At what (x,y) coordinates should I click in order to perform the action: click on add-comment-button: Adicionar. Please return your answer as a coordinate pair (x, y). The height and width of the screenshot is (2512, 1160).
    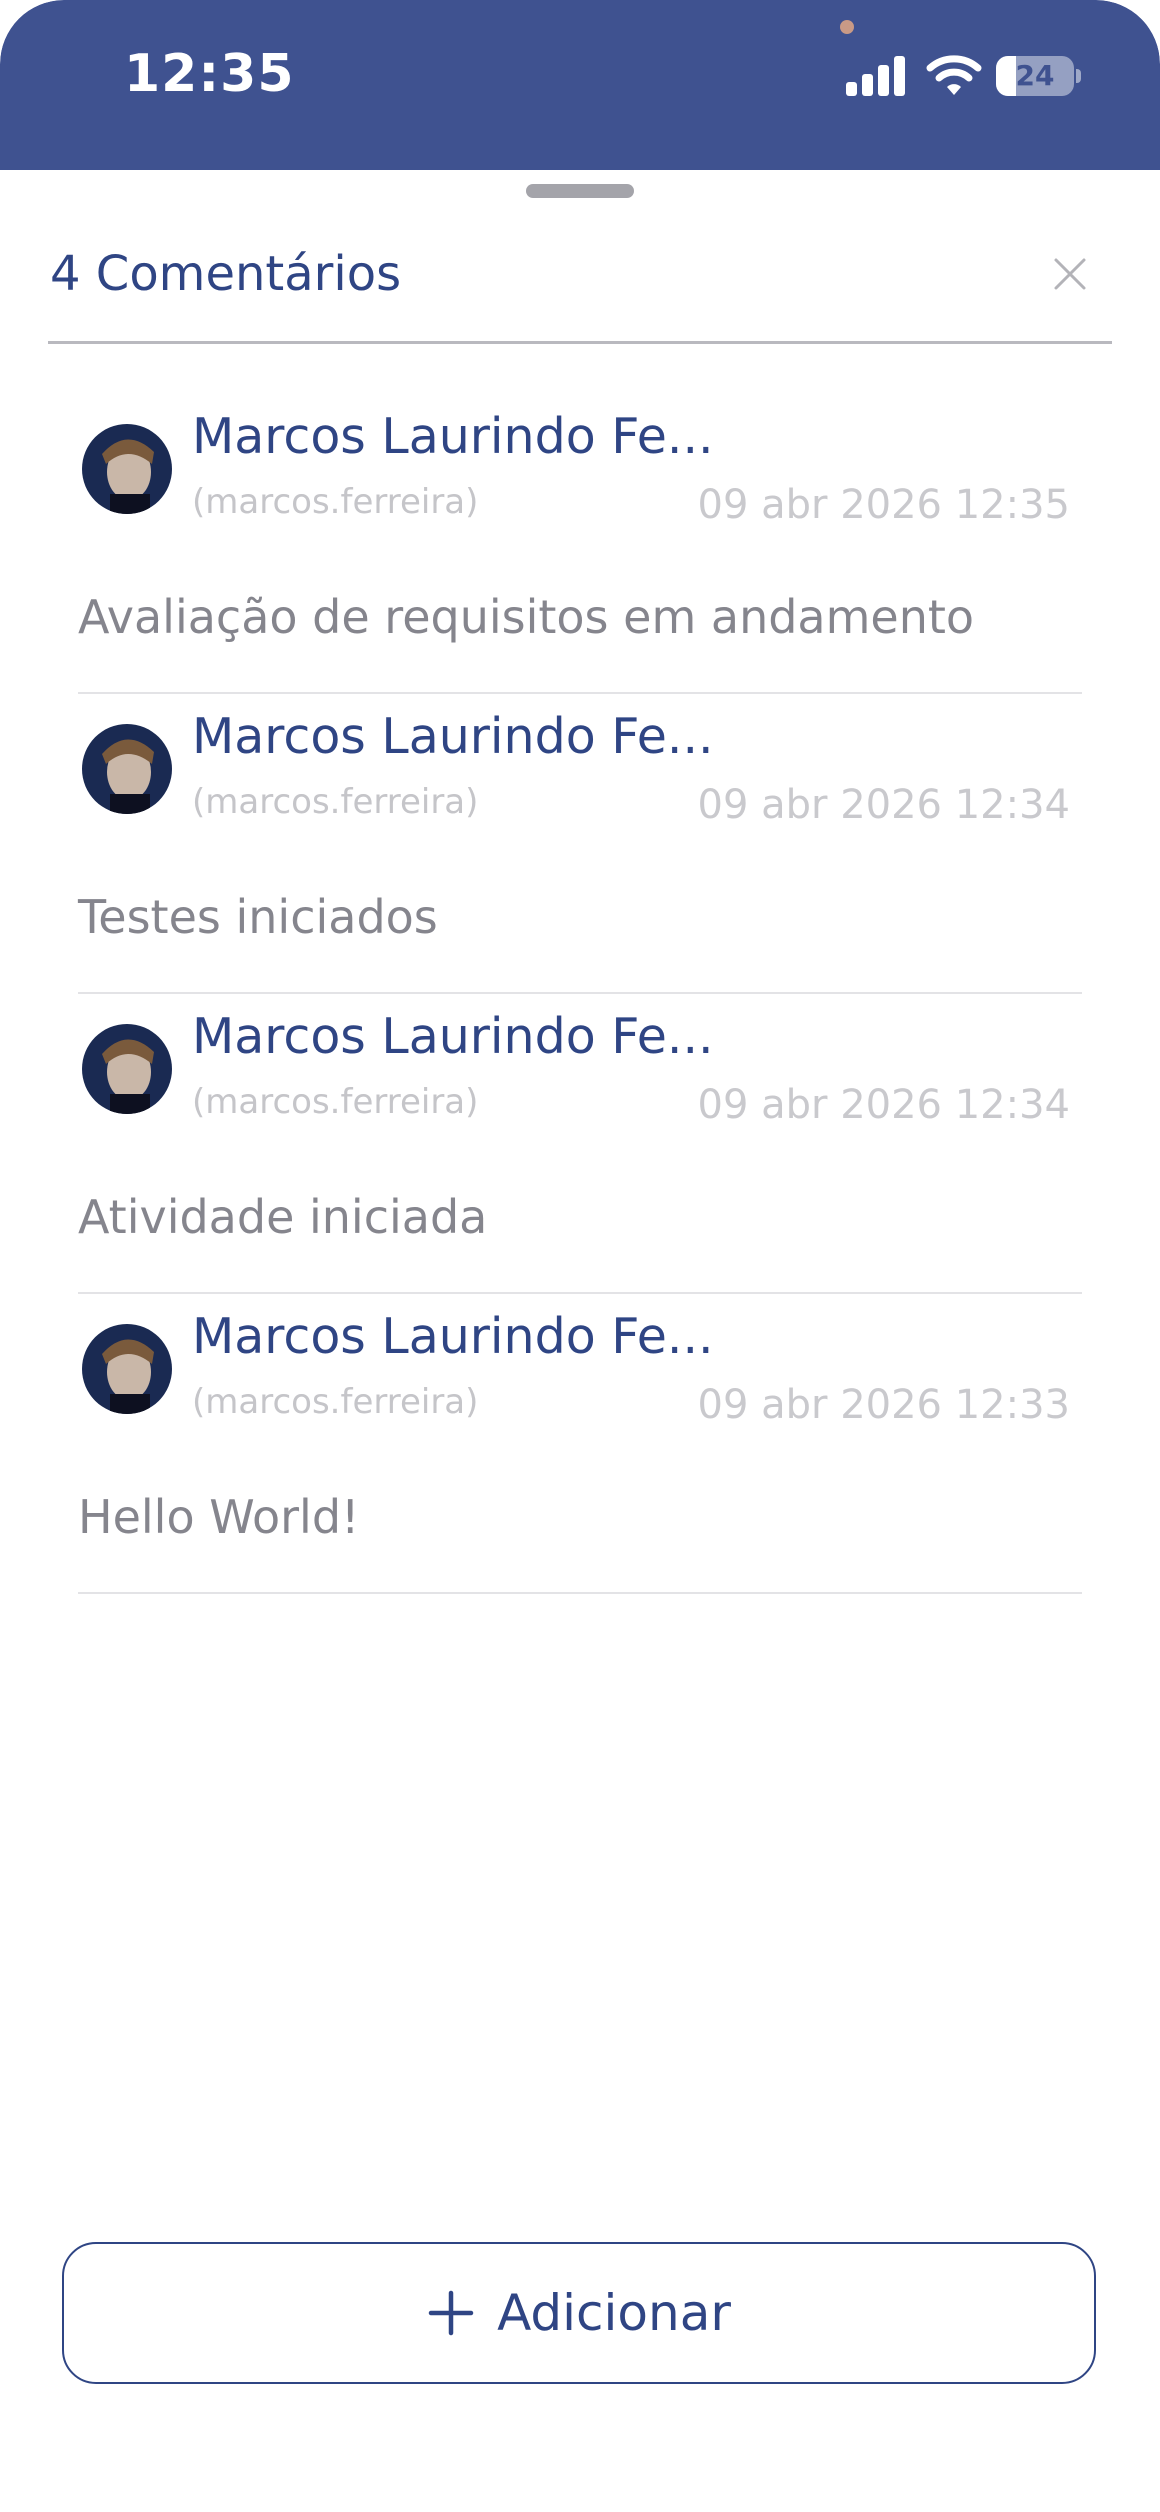
    Looking at the image, I should click on (579, 2313).